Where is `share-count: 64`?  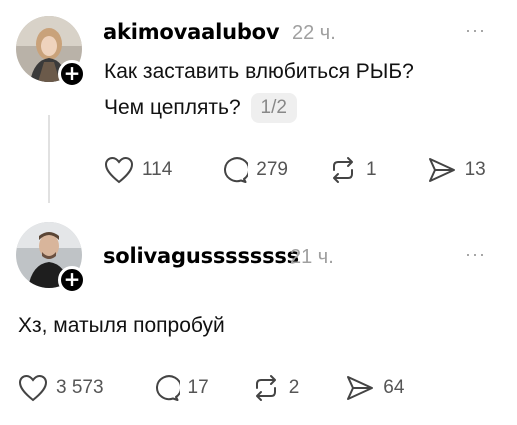
share-count: 64 is located at coordinates (394, 387).